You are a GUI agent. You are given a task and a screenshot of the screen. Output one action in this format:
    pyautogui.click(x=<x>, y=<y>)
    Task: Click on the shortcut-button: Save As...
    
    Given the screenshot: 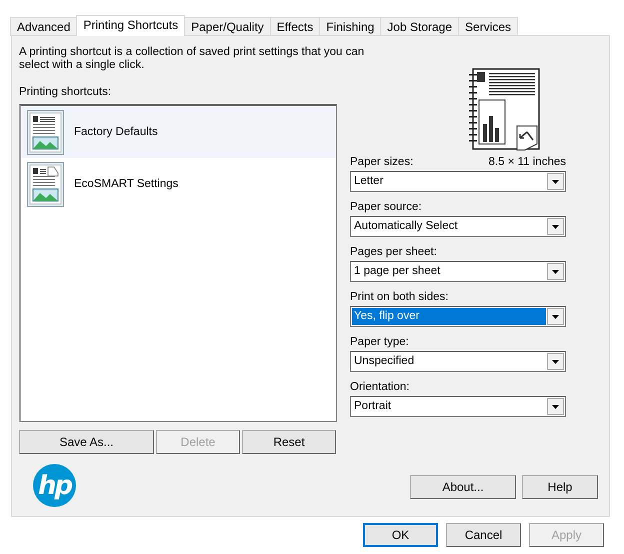 What is the action you would take?
    pyautogui.click(x=86, y=442)
    